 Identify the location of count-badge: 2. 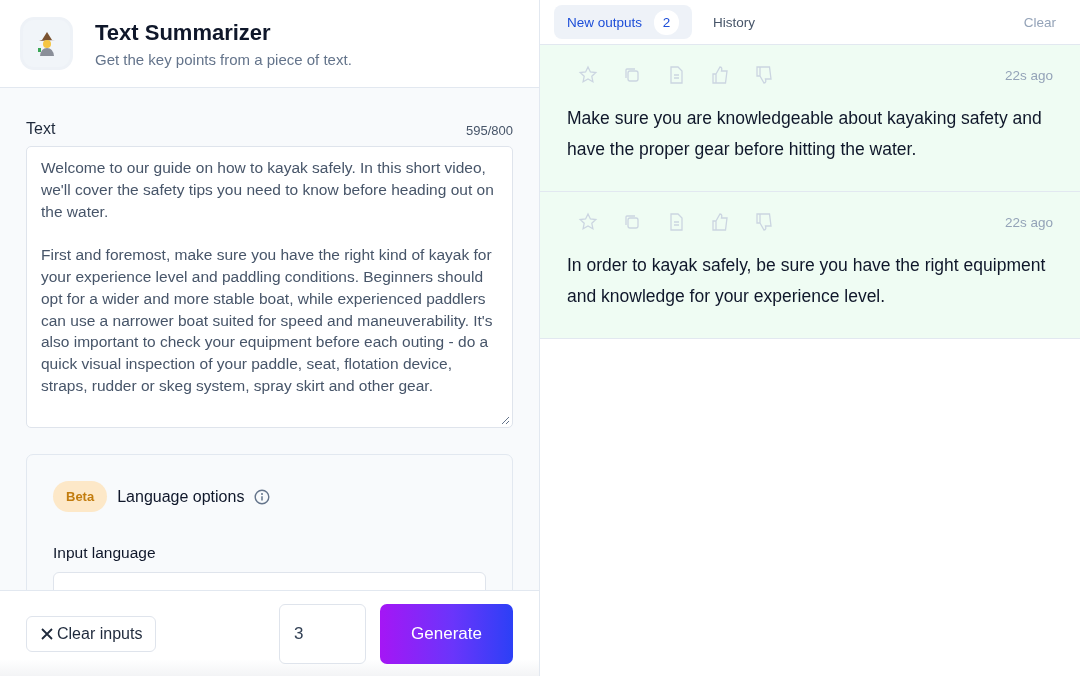
(667, 22).